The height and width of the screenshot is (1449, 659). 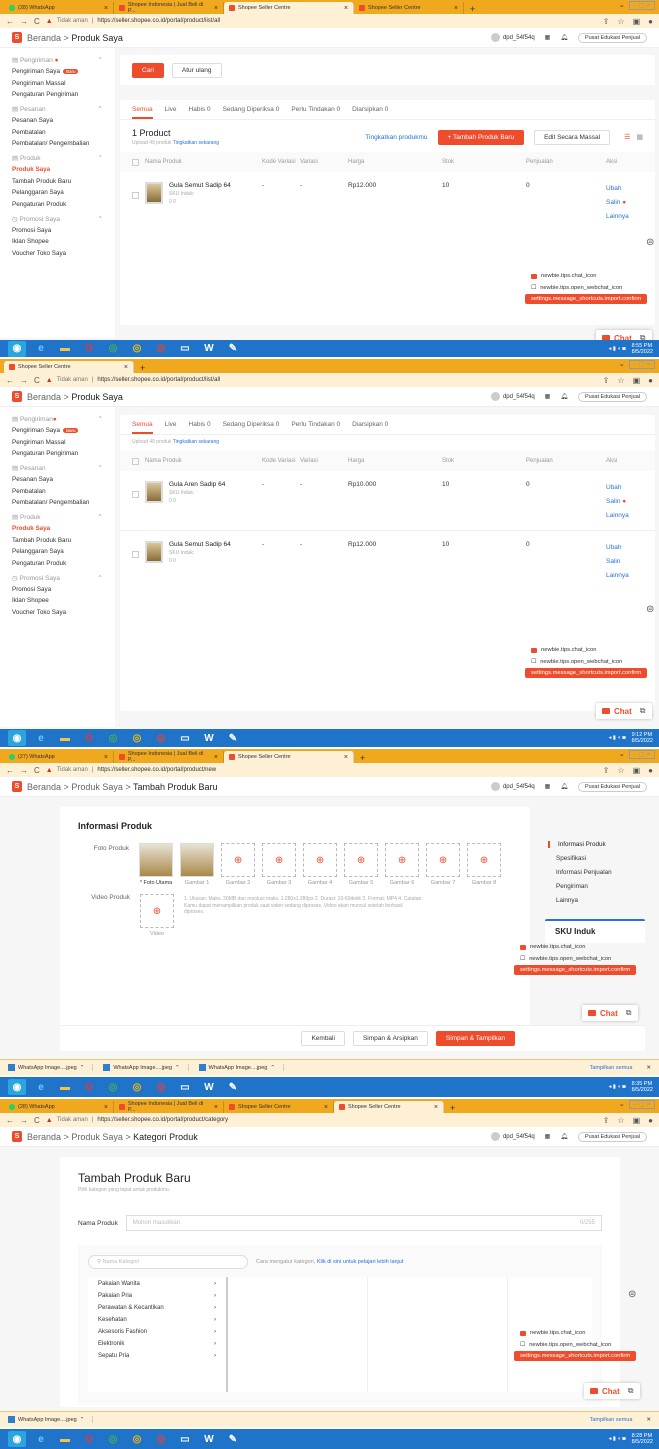 What do you see at coordinates (481, 137) in the screenshot?
I see `add-product-button: + Tambah Produk Baru` at bounding box center [481, 137].